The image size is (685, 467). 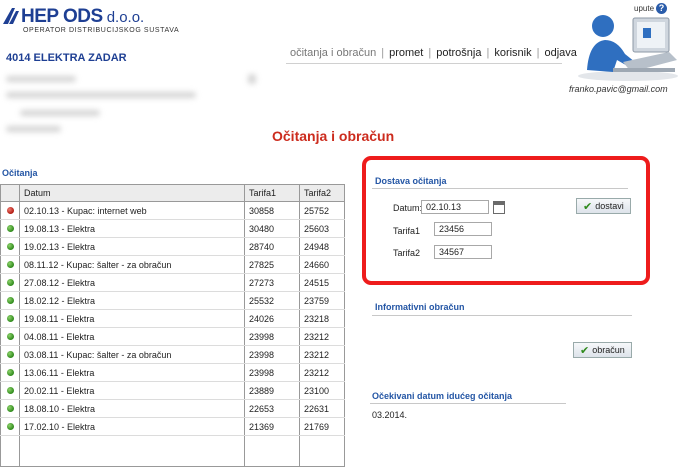 What do you see at coordinates (407, 231) in the screenshot?
I see `tarifa1-label: Tarifa1` at bounding box center [407, 231].